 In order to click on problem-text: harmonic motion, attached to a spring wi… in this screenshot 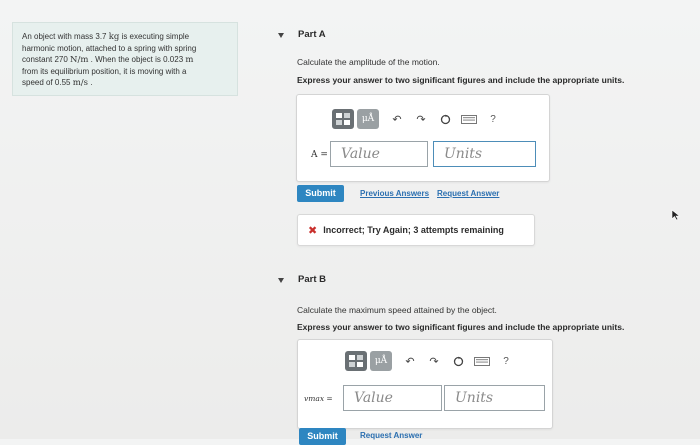, I will do `click(109, 48)`.